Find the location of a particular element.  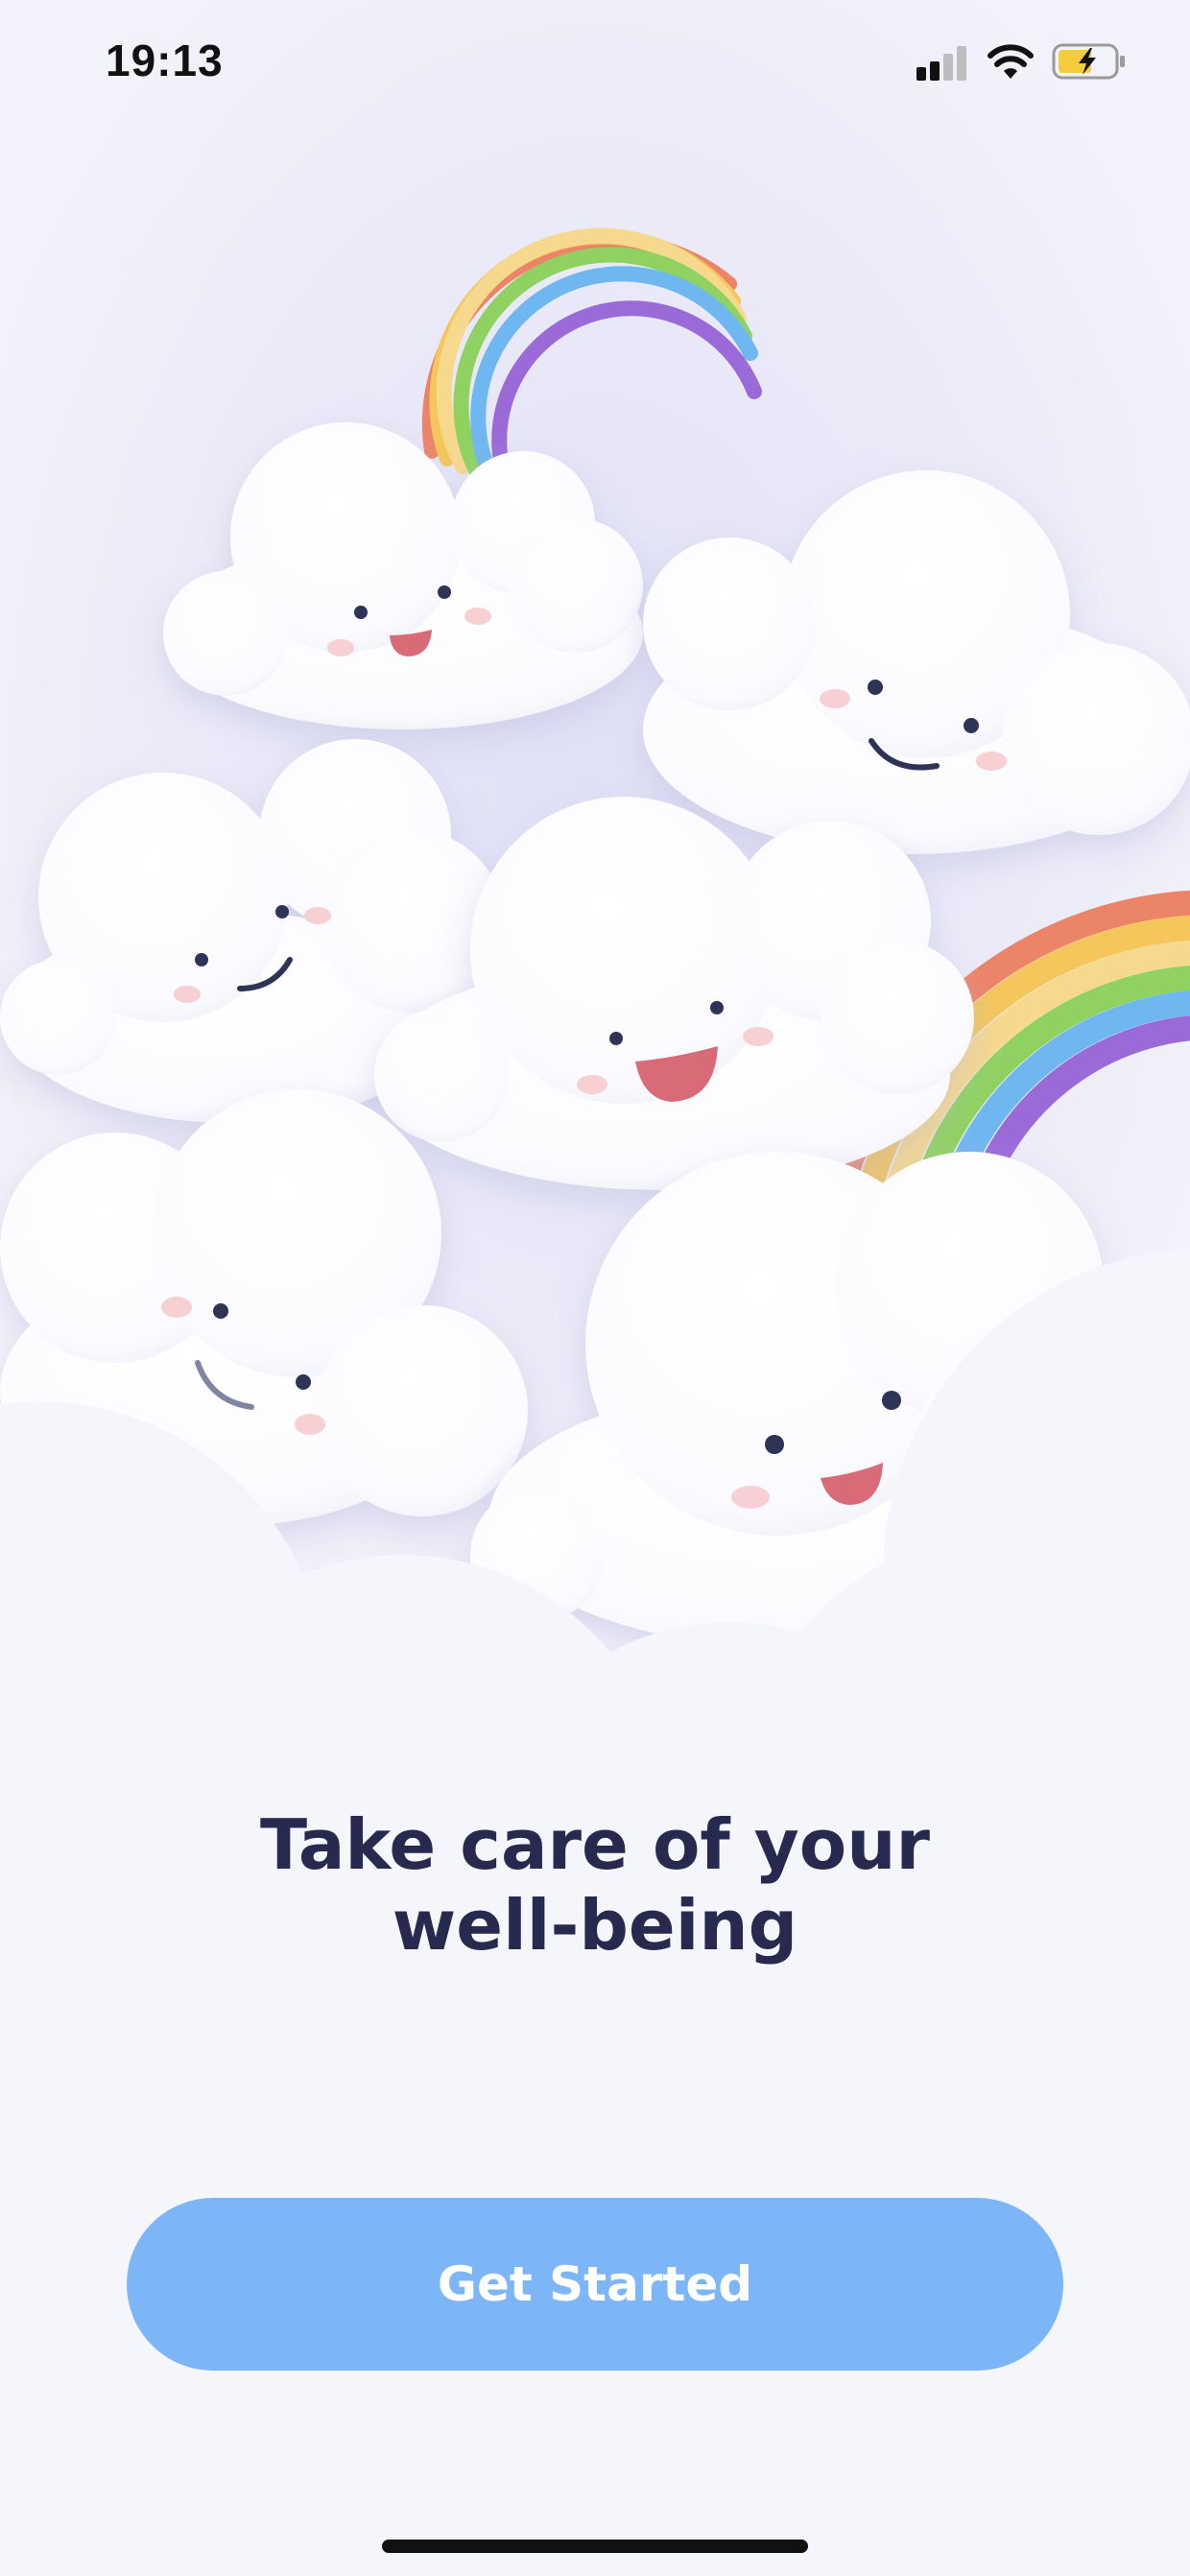

onboarding-headline: Take care of your well-being is located at coordinates (595, 1885).